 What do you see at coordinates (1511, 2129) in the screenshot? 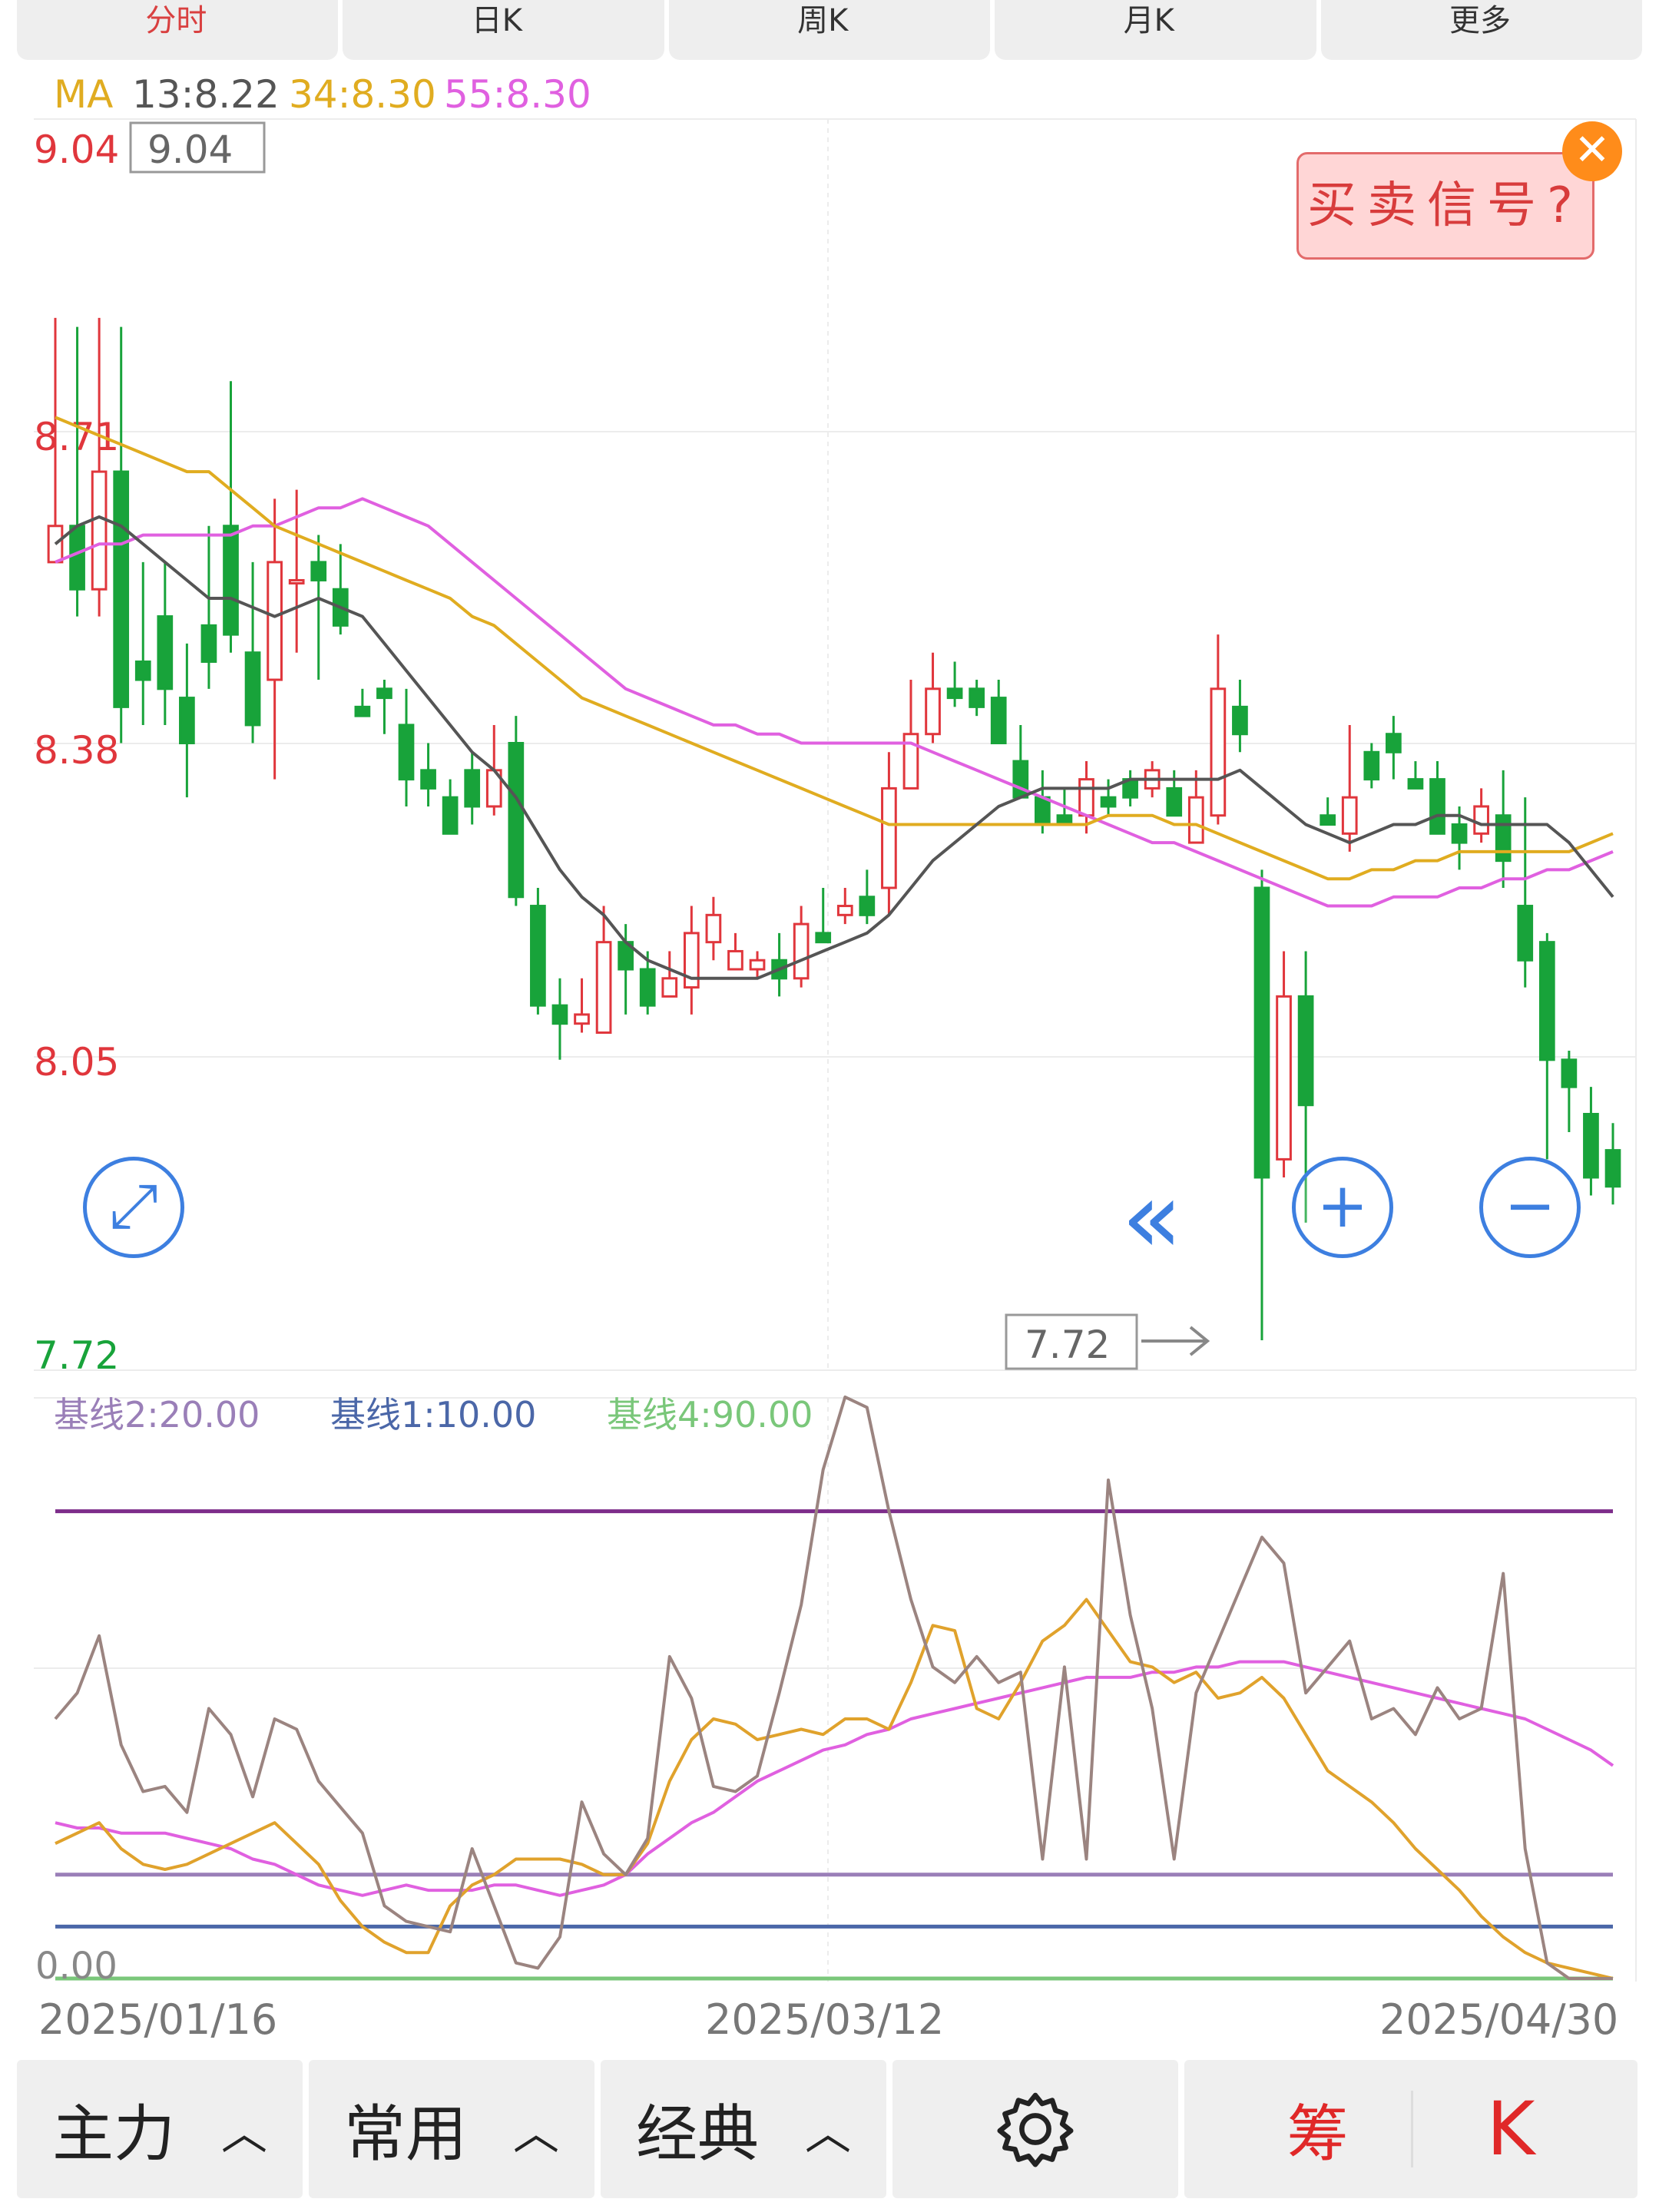
I see `k-line-button: K` at bounding box center [1511, 2129].